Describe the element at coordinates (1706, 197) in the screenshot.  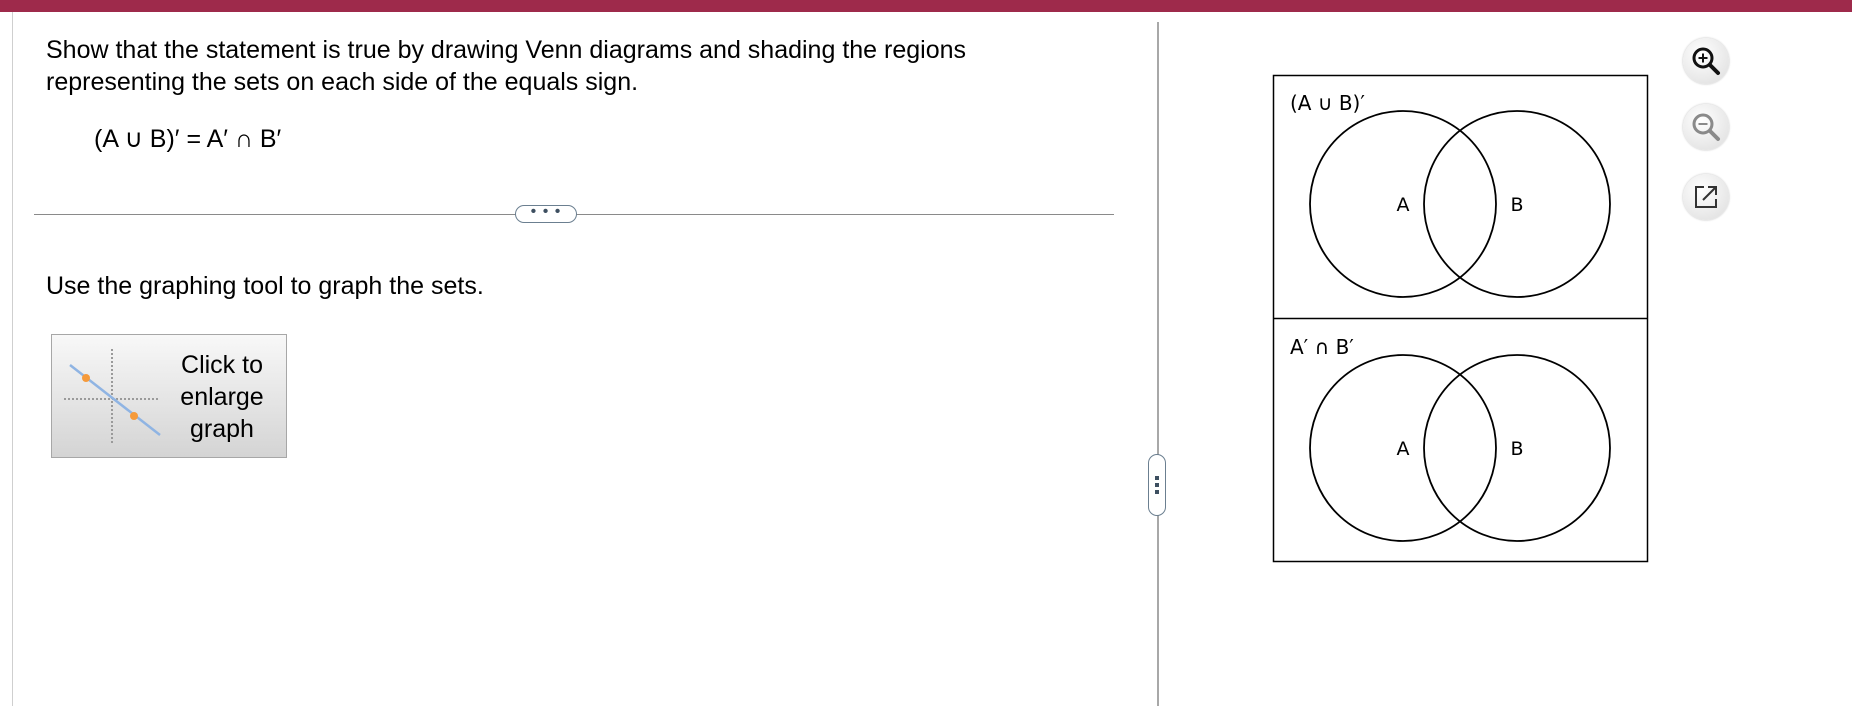
I see `popout-icon` at that location.